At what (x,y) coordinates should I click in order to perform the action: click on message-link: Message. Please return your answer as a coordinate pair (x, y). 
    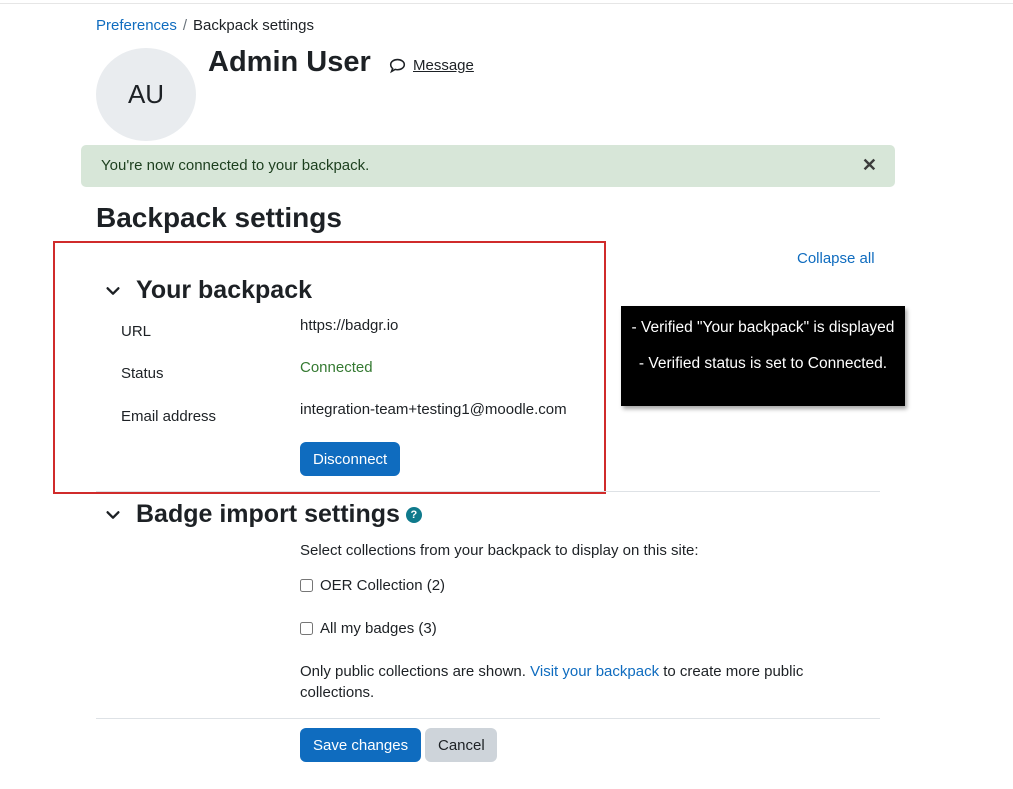
    Looking at the image, I should click on (431, 65).